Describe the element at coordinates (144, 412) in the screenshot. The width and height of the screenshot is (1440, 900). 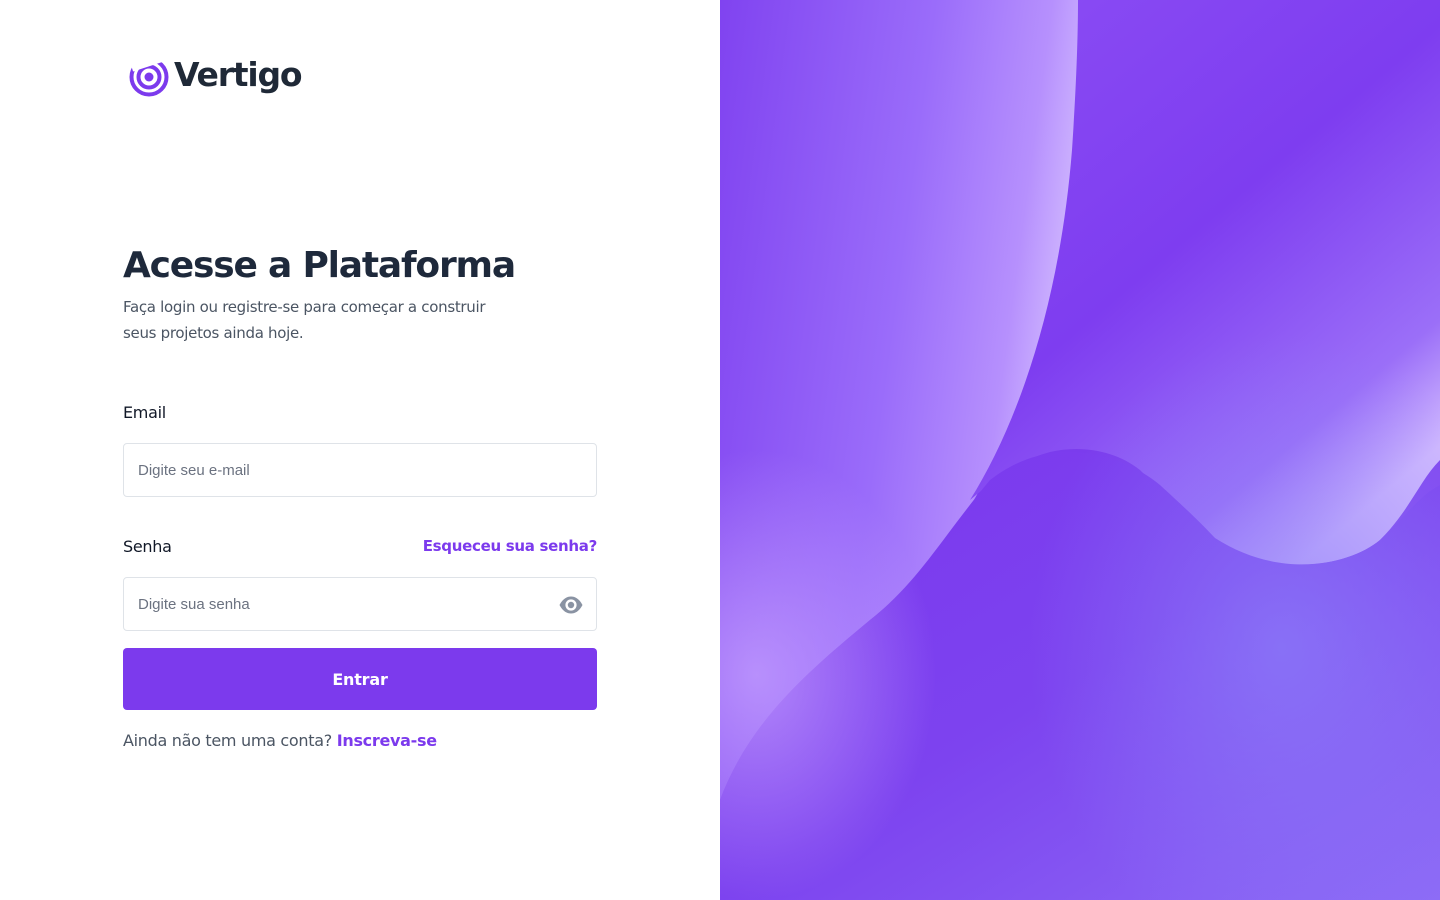
I see `email-label: Email` at that location.